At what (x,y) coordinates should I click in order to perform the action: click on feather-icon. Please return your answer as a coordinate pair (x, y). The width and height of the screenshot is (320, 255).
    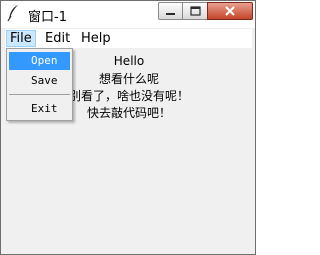
    Looking at the image, I should click on (14, 13).